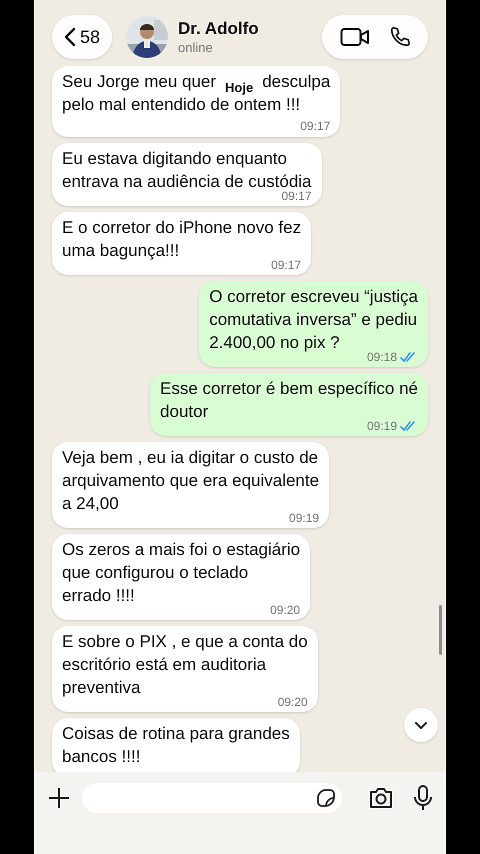  What do you see at coordinates (218, 29) in the screenshot?
I see `contact-name: Dr. Adolfo` at bounding box center [218, 29].